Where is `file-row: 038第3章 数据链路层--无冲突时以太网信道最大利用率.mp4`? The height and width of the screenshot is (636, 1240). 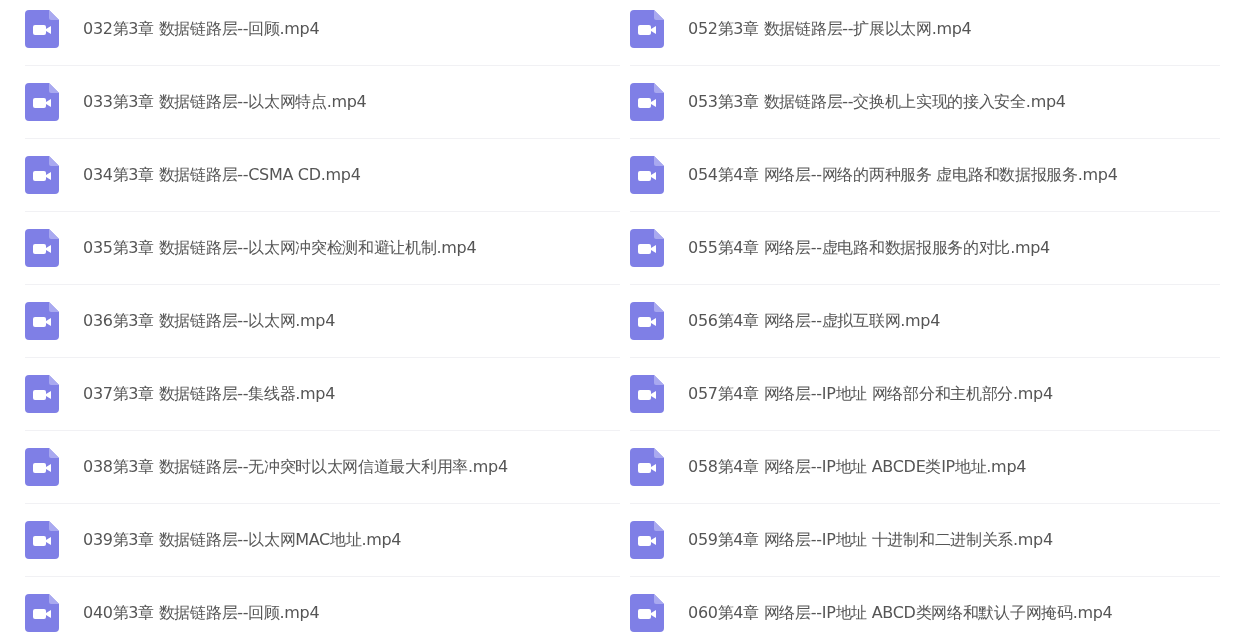
file-row: 038第3章 数据链路层--无冲突时以太网信道最大利用率.mp4 is located at coordinates (322, 467).